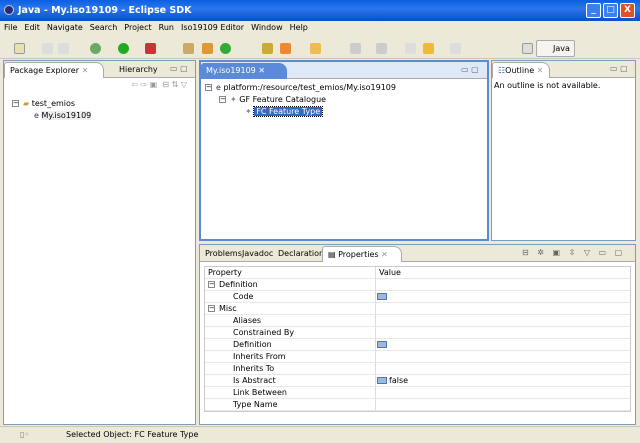 The height and width of the screenshot is (443, 640). I want to click on status-bar: ▯◦ Selected Object: FC Feature Type, so click(320, 434).